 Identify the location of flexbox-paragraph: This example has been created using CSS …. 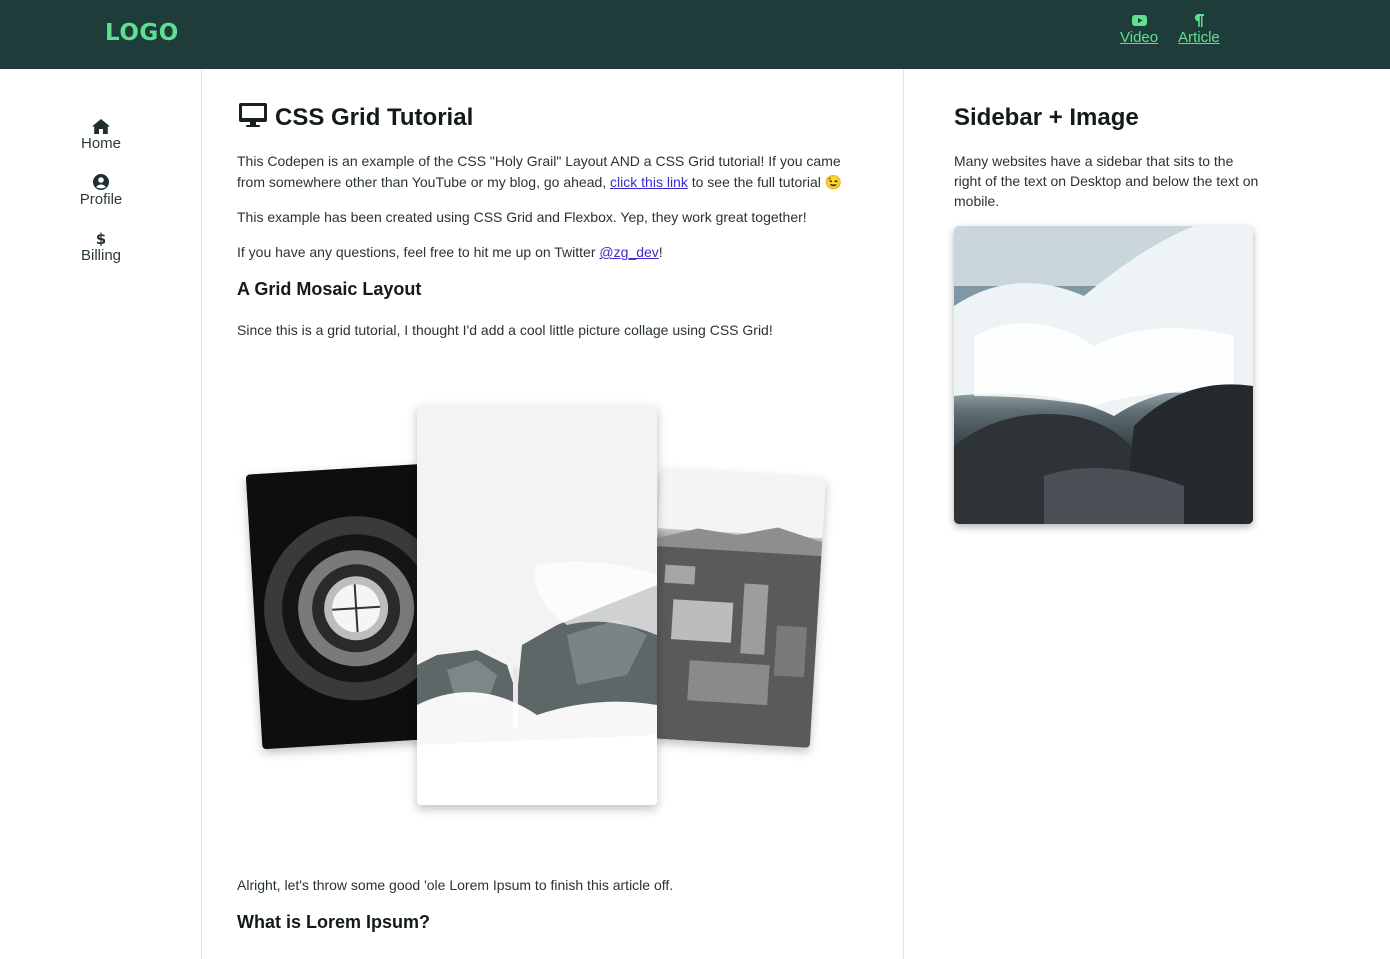
(522, 217).